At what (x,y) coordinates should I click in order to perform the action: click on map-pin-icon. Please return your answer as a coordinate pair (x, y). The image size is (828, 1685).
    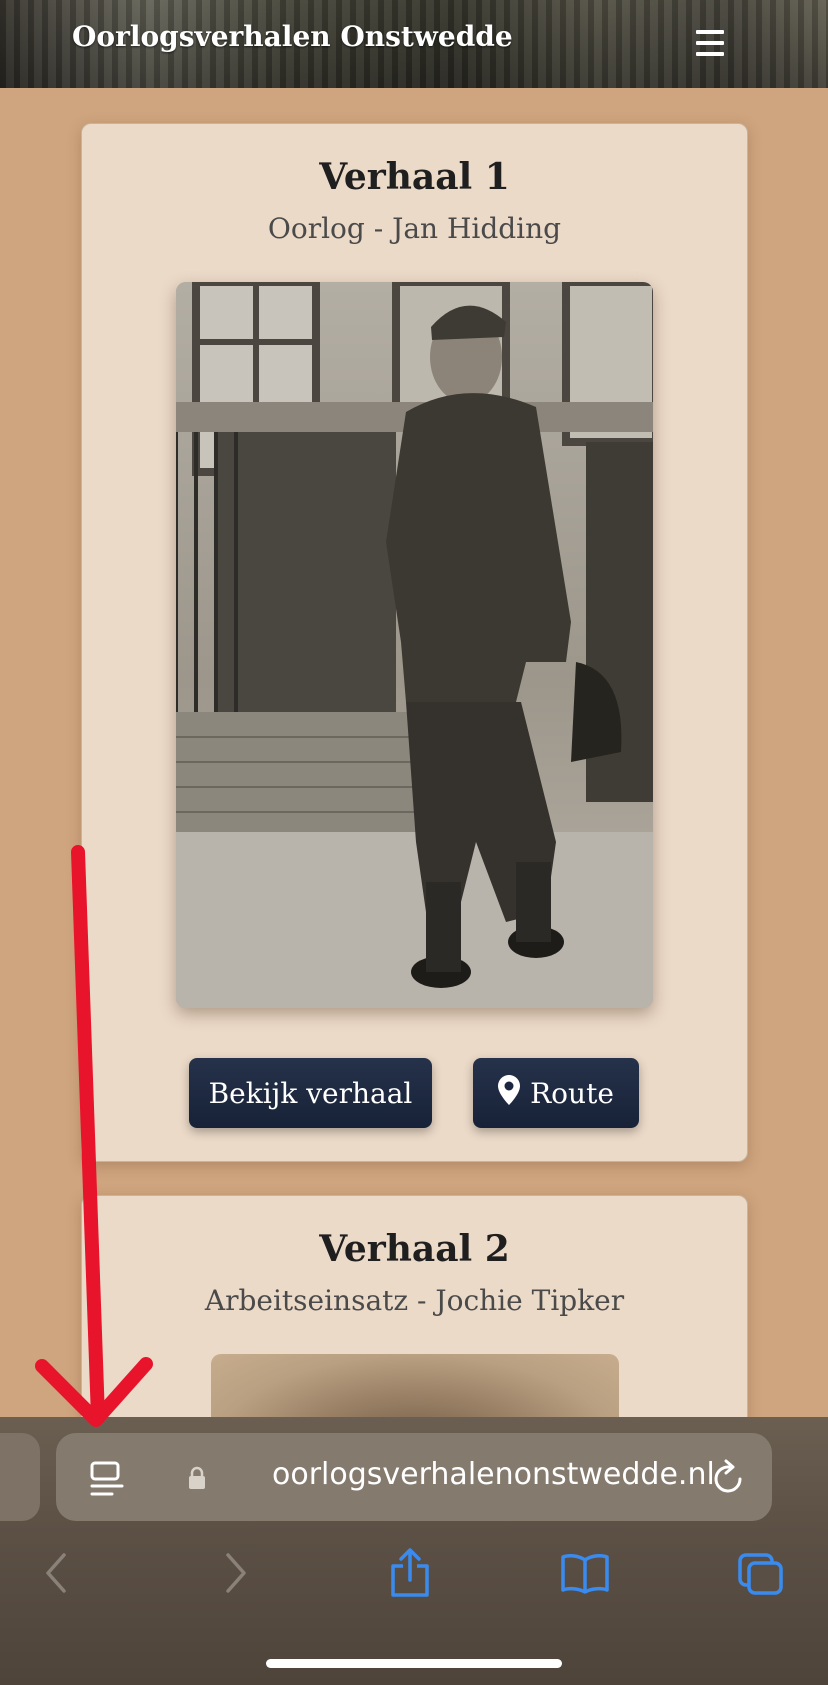
    Looking at the image, I should click on (509, 1093).